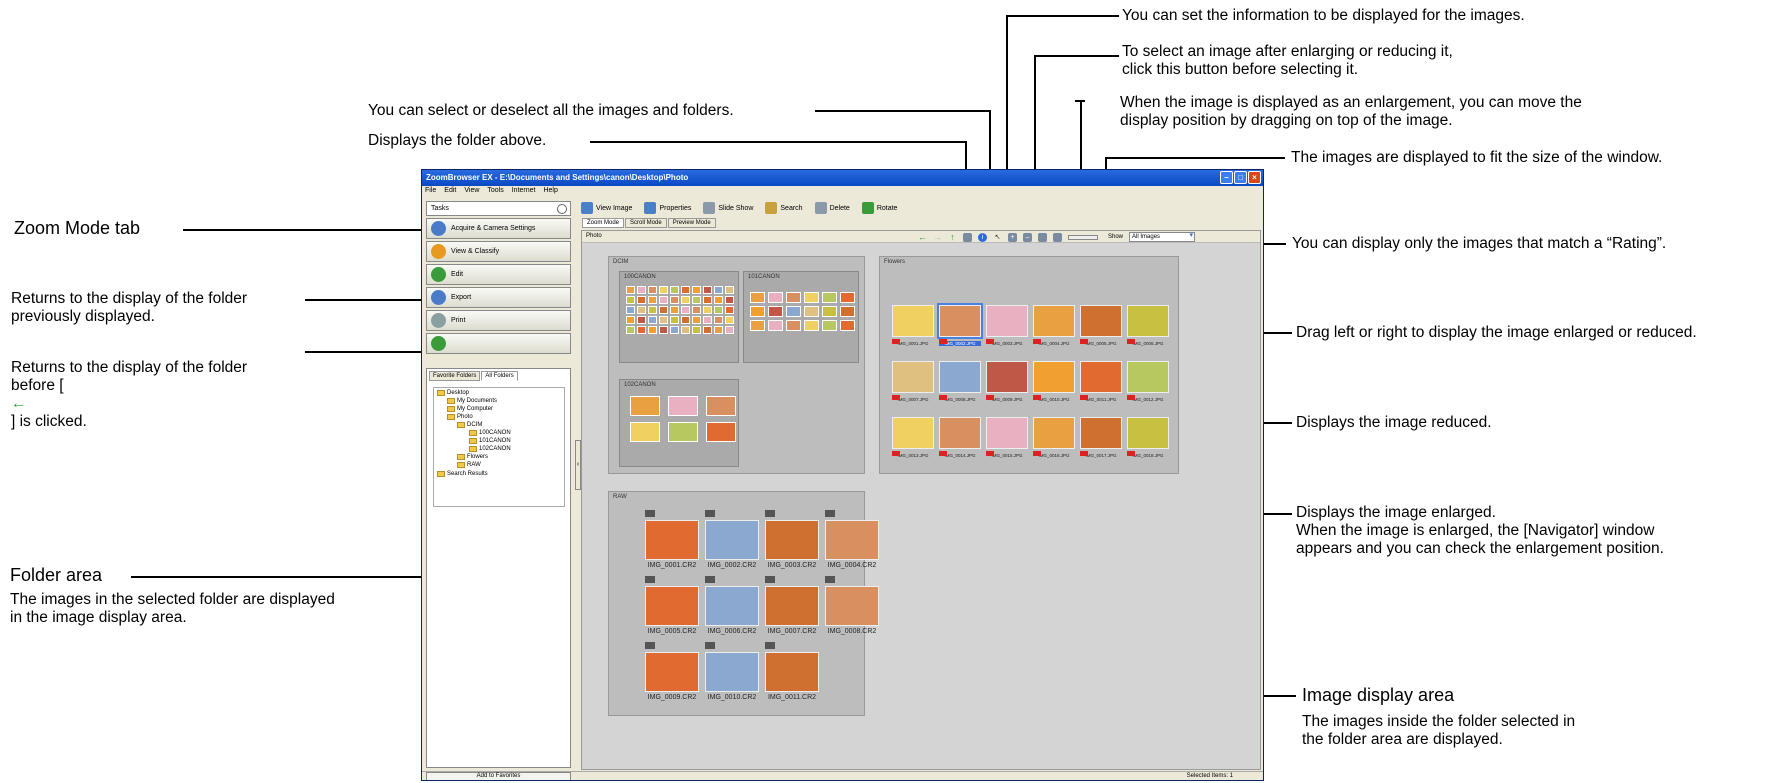 This screenshot has width=1780, height=783. I want to click on zoom-in-icon: +, so click(1012, 237).